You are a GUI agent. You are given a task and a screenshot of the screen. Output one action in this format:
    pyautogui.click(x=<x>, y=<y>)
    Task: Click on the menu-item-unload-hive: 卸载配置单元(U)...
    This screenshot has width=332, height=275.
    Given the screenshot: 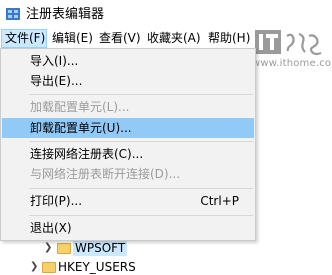 What is the action you would take?
    pyautogui.click(x=128, y=128)
    